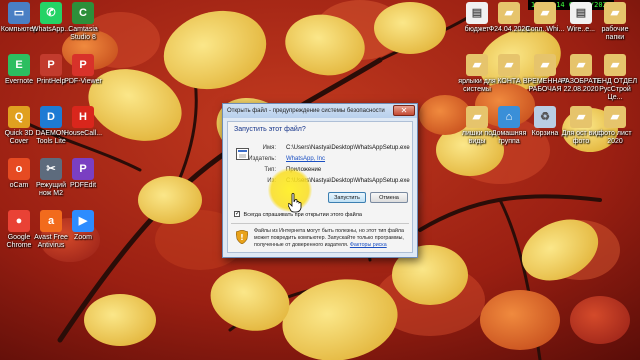 The height and width of the screenshot is (360, 640). Describe the element at coordinates (83, 81) in the screenshot. I see `desktop-shortcut-label: PDF-Viewer` at that location.